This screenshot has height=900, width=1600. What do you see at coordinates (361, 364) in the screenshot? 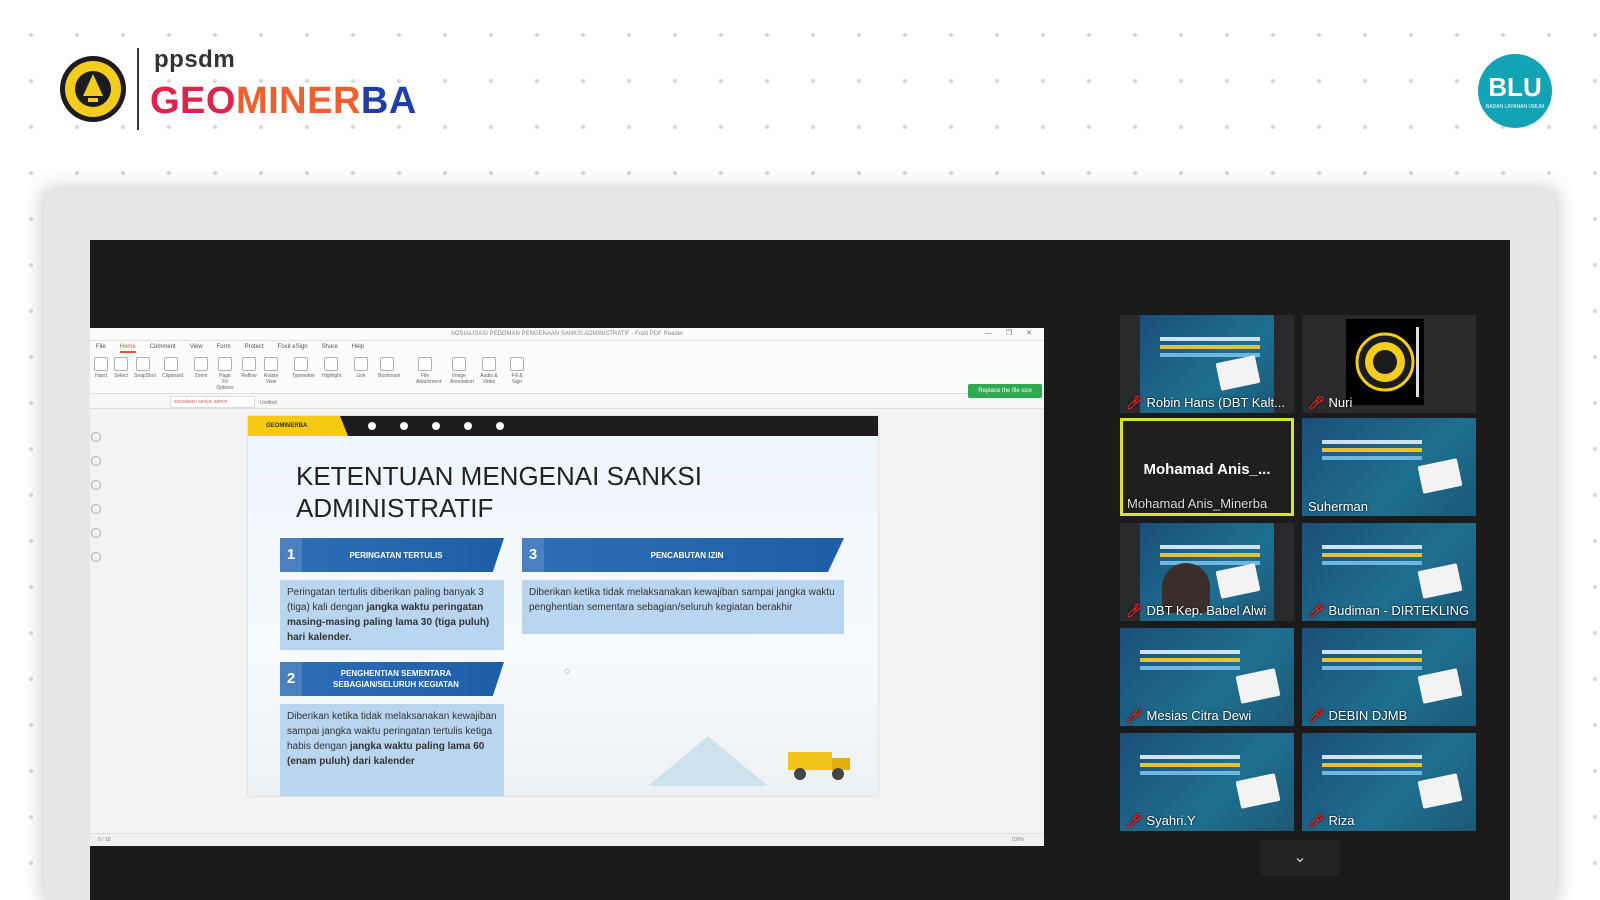
I see `link-icon` at bounding box center [361, 364].